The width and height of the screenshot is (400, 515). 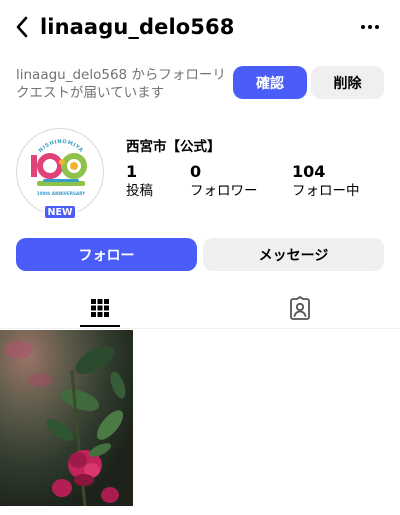 I want to click on followers-count: 0, so click(x=196, y=171).